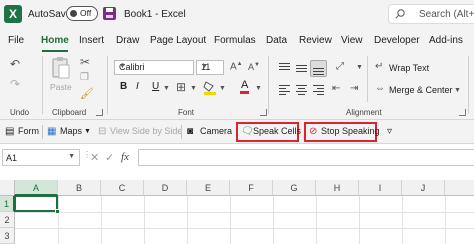 The height and width of the screenshot is (244, 474). What do you see at coordinates (15, 84) in the screenshot?
I see `redo-icon: ↷` at bounding box center [15, 84].